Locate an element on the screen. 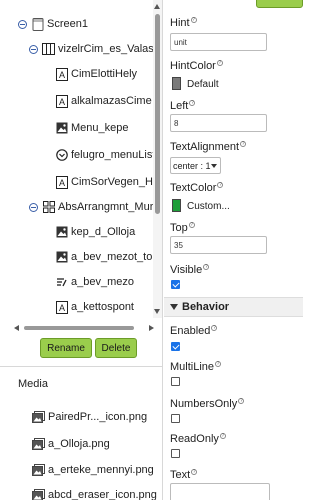 The width and height of the screenshot is (320, 500). media-item: a_erteke_mennyi.png is located at coordinates (97, 470).